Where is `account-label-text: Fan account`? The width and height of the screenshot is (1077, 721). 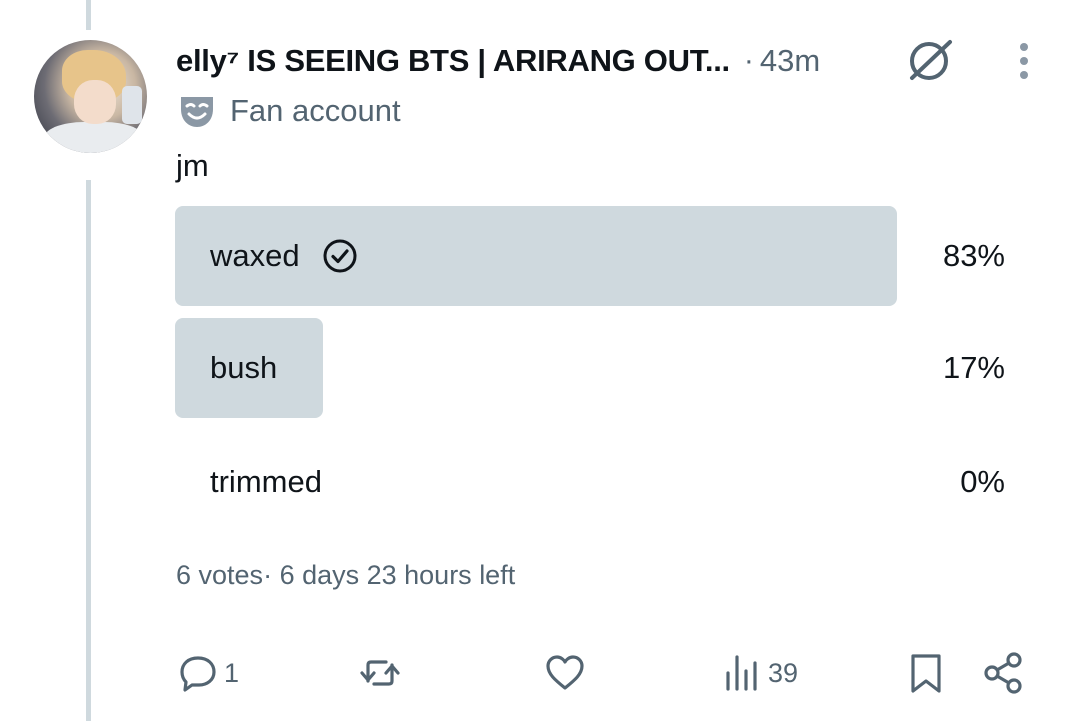
account-label-text: Fan account is located at coordinates (315, 110).